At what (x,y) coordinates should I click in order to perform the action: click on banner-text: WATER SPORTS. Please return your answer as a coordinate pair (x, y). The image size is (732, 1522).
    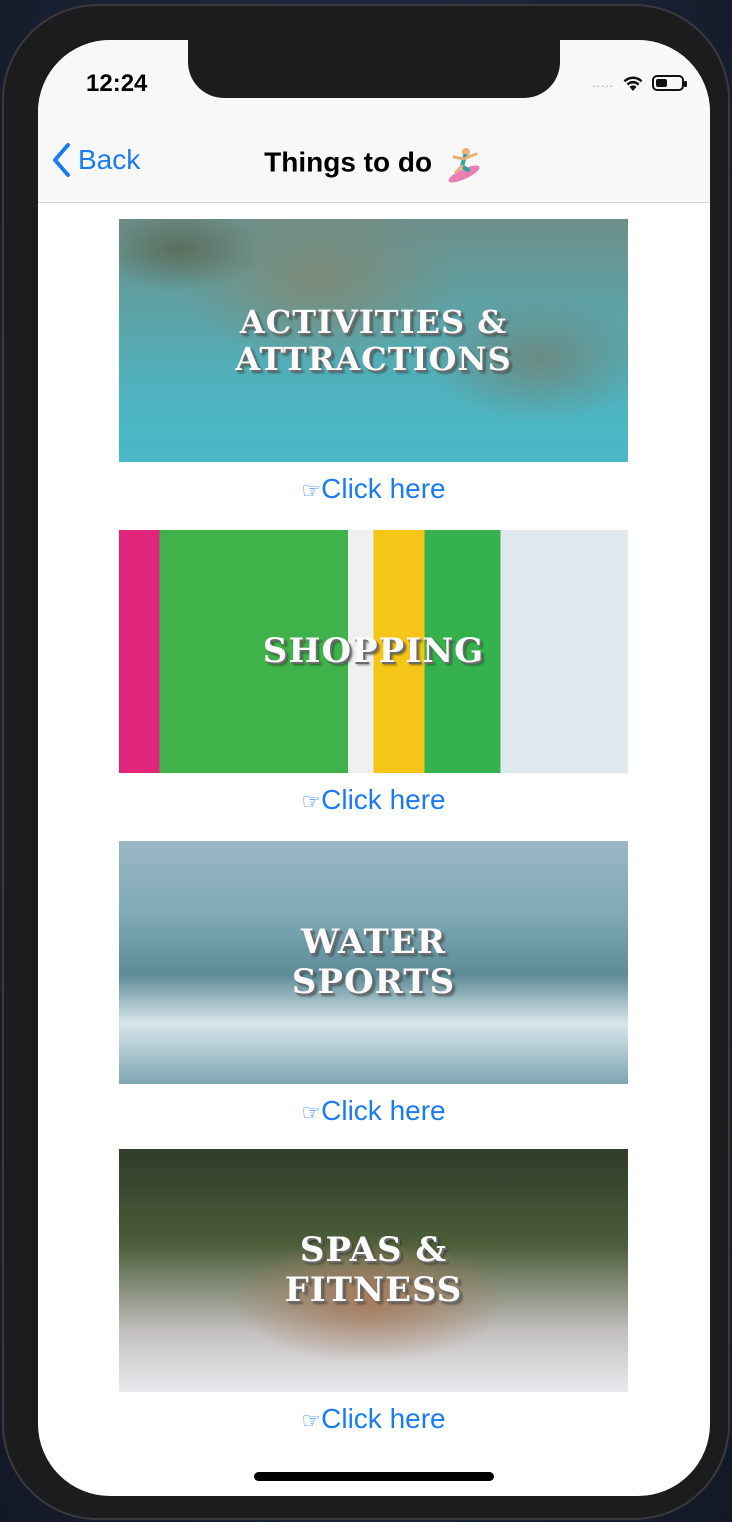
    Looking at the image, I should click on (373, 962).